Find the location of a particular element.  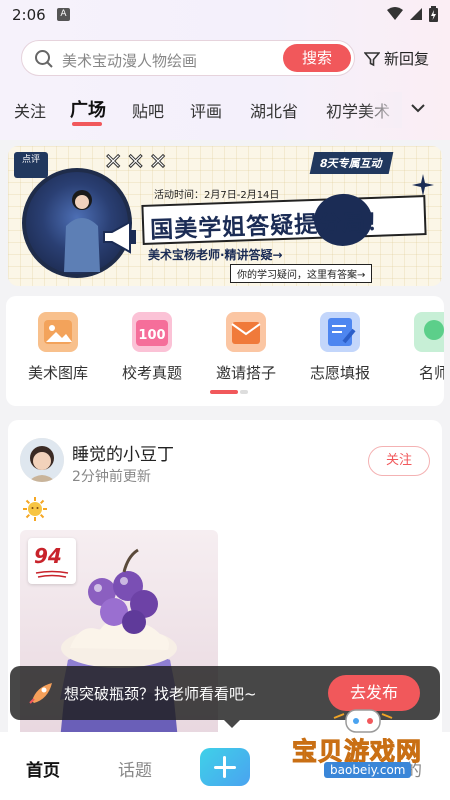

banner-footer: 你的学习疑问，这里有答案→ is located at coordinates (301, 273).